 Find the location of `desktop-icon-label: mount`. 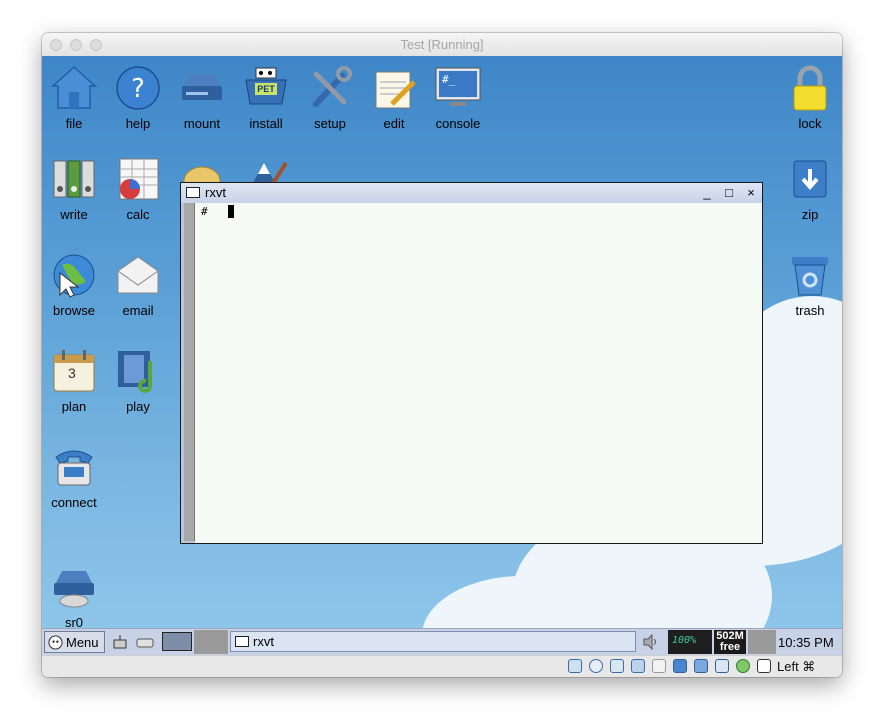

desktop-icon-label: mount is located at coordinates (202, 123).